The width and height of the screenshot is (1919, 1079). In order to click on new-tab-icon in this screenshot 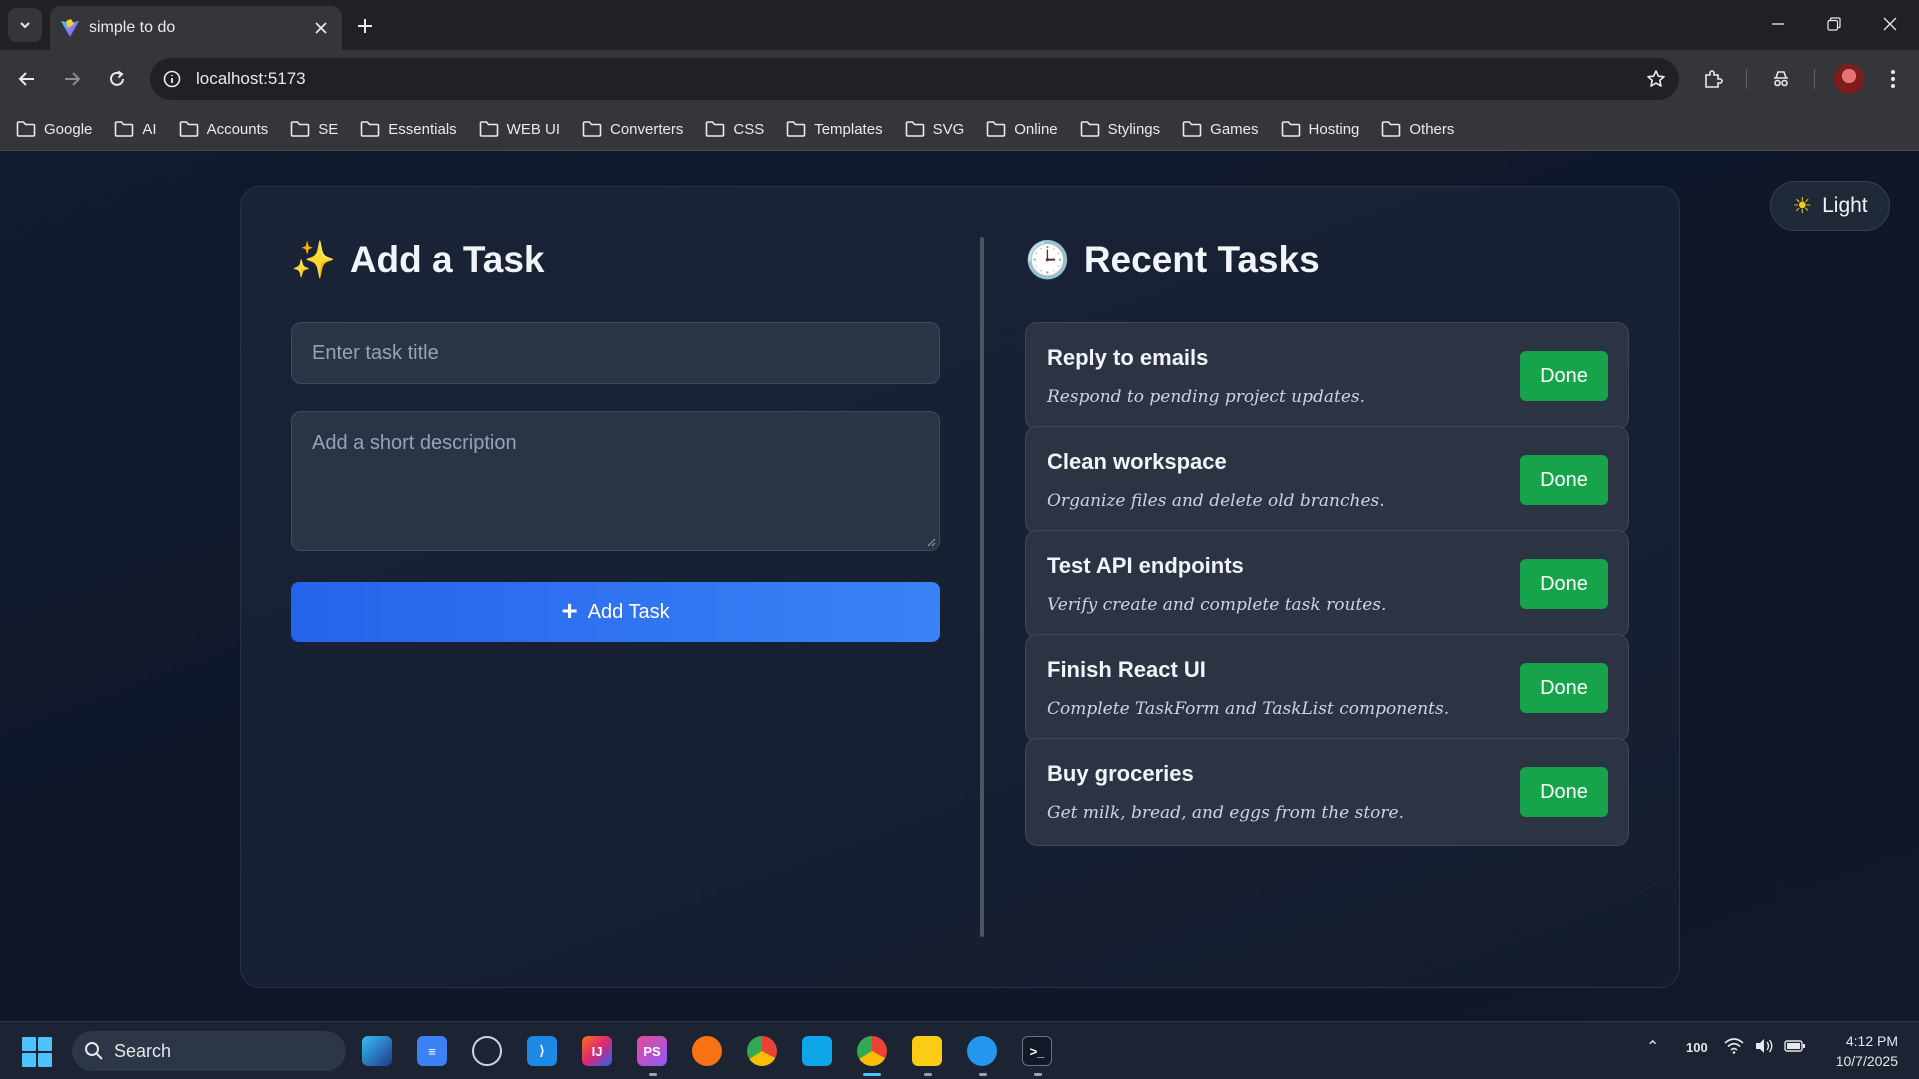, I will do `click(365, 26)`.